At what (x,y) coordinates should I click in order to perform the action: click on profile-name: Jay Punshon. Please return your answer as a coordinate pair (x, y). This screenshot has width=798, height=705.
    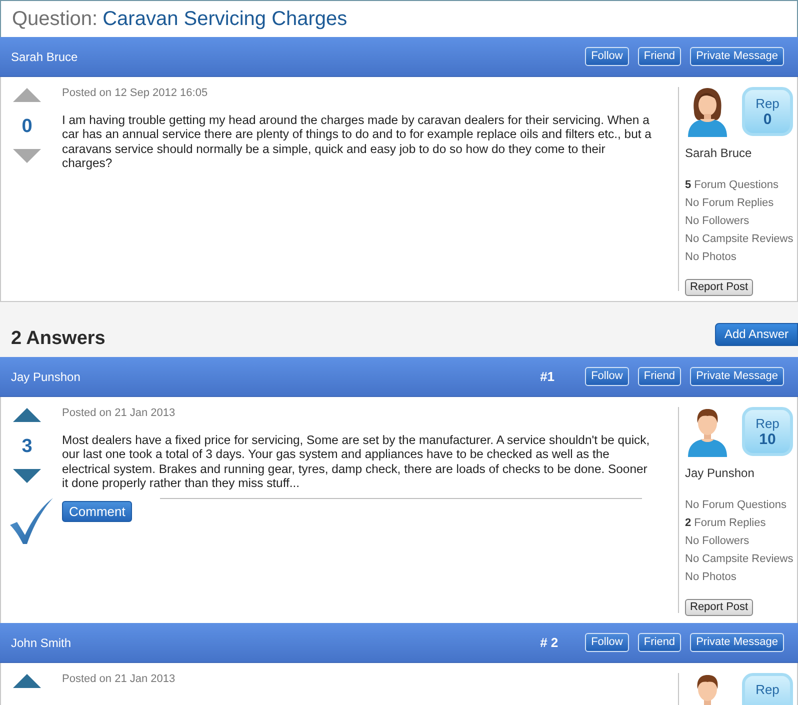
    Looking at the image, I should click on (741, 473).